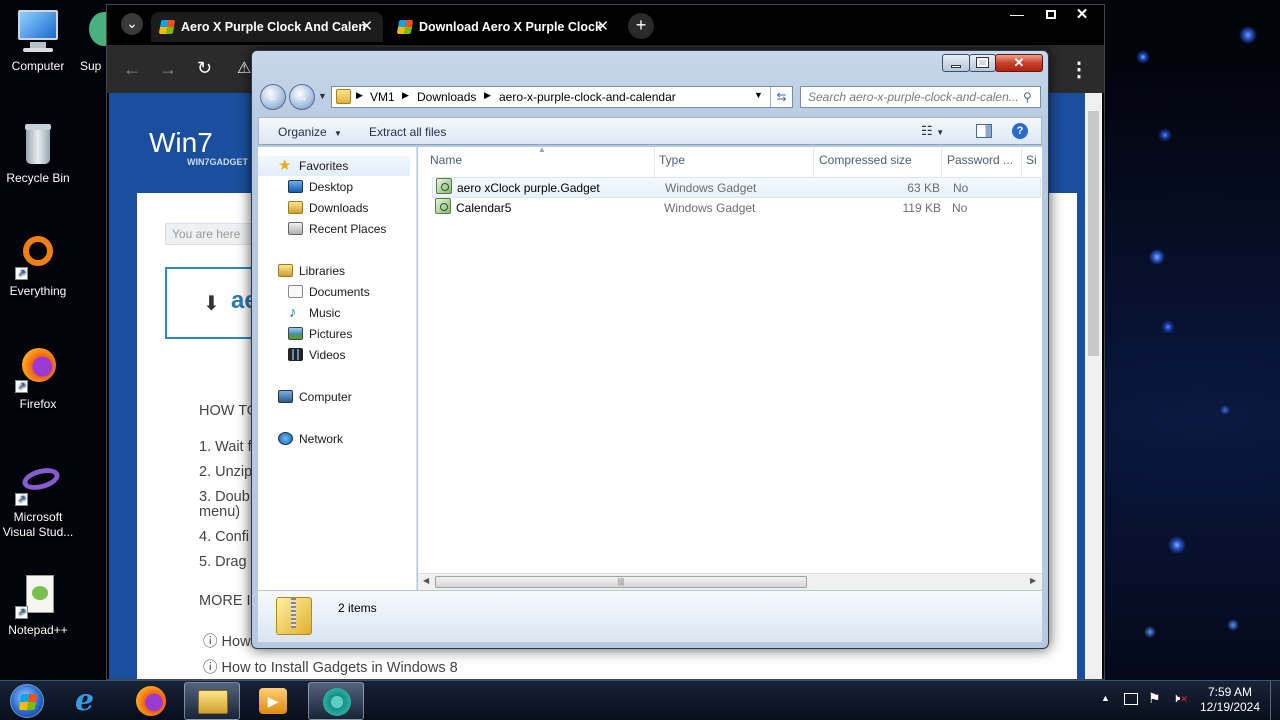 Image resolution: width=1280 pixels, height=720 pixels. I want to click on site-info-icon: ⚠, so click(244, 68).